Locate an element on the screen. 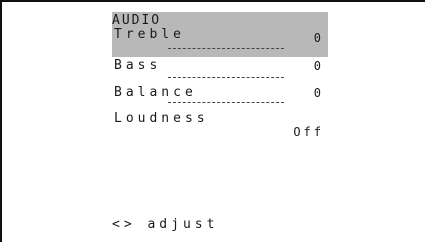 This screenshot has width=425, height=242. menu-item-value: Off is located at coordinates (308, 132).